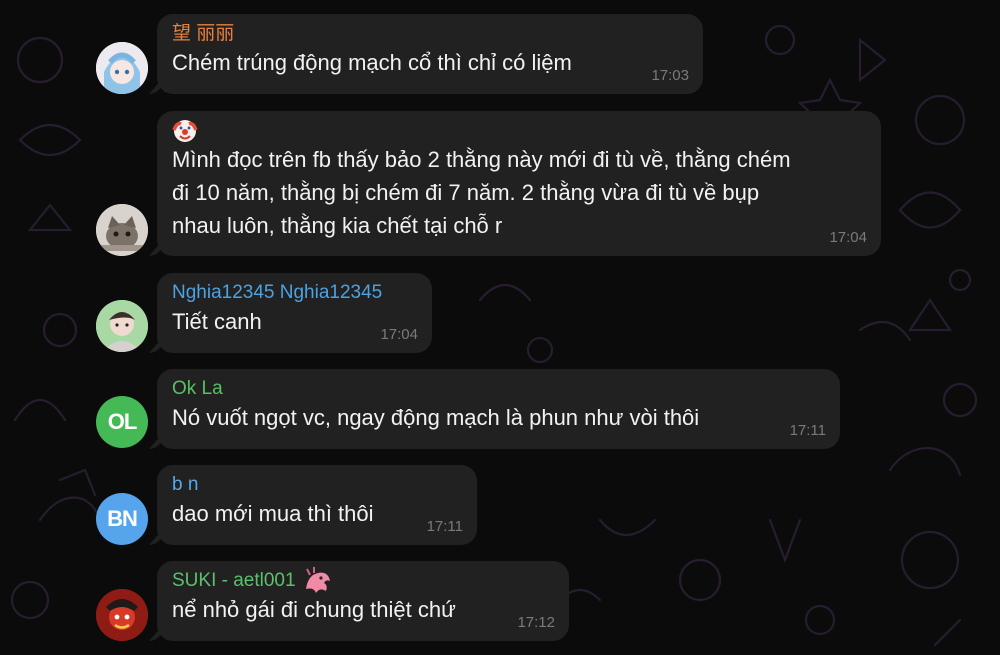 This screenshot has height=655, width=1000. Describe the element at coordinates (317, 580) in the screenshot. I see `dragon-sticker-icon` at that location.